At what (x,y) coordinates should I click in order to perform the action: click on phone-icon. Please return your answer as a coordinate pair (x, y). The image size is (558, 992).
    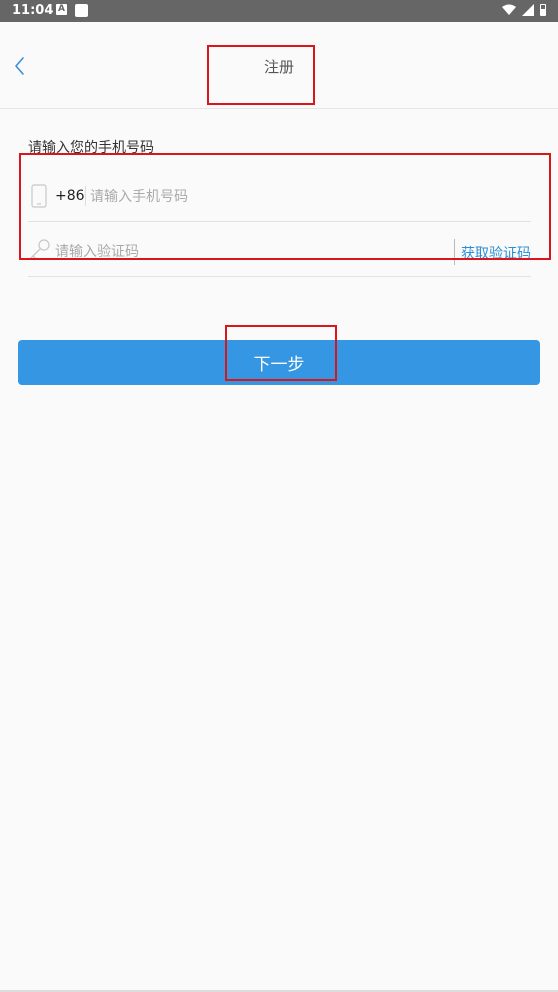
    Looking at the image, I should click on (39, 196).